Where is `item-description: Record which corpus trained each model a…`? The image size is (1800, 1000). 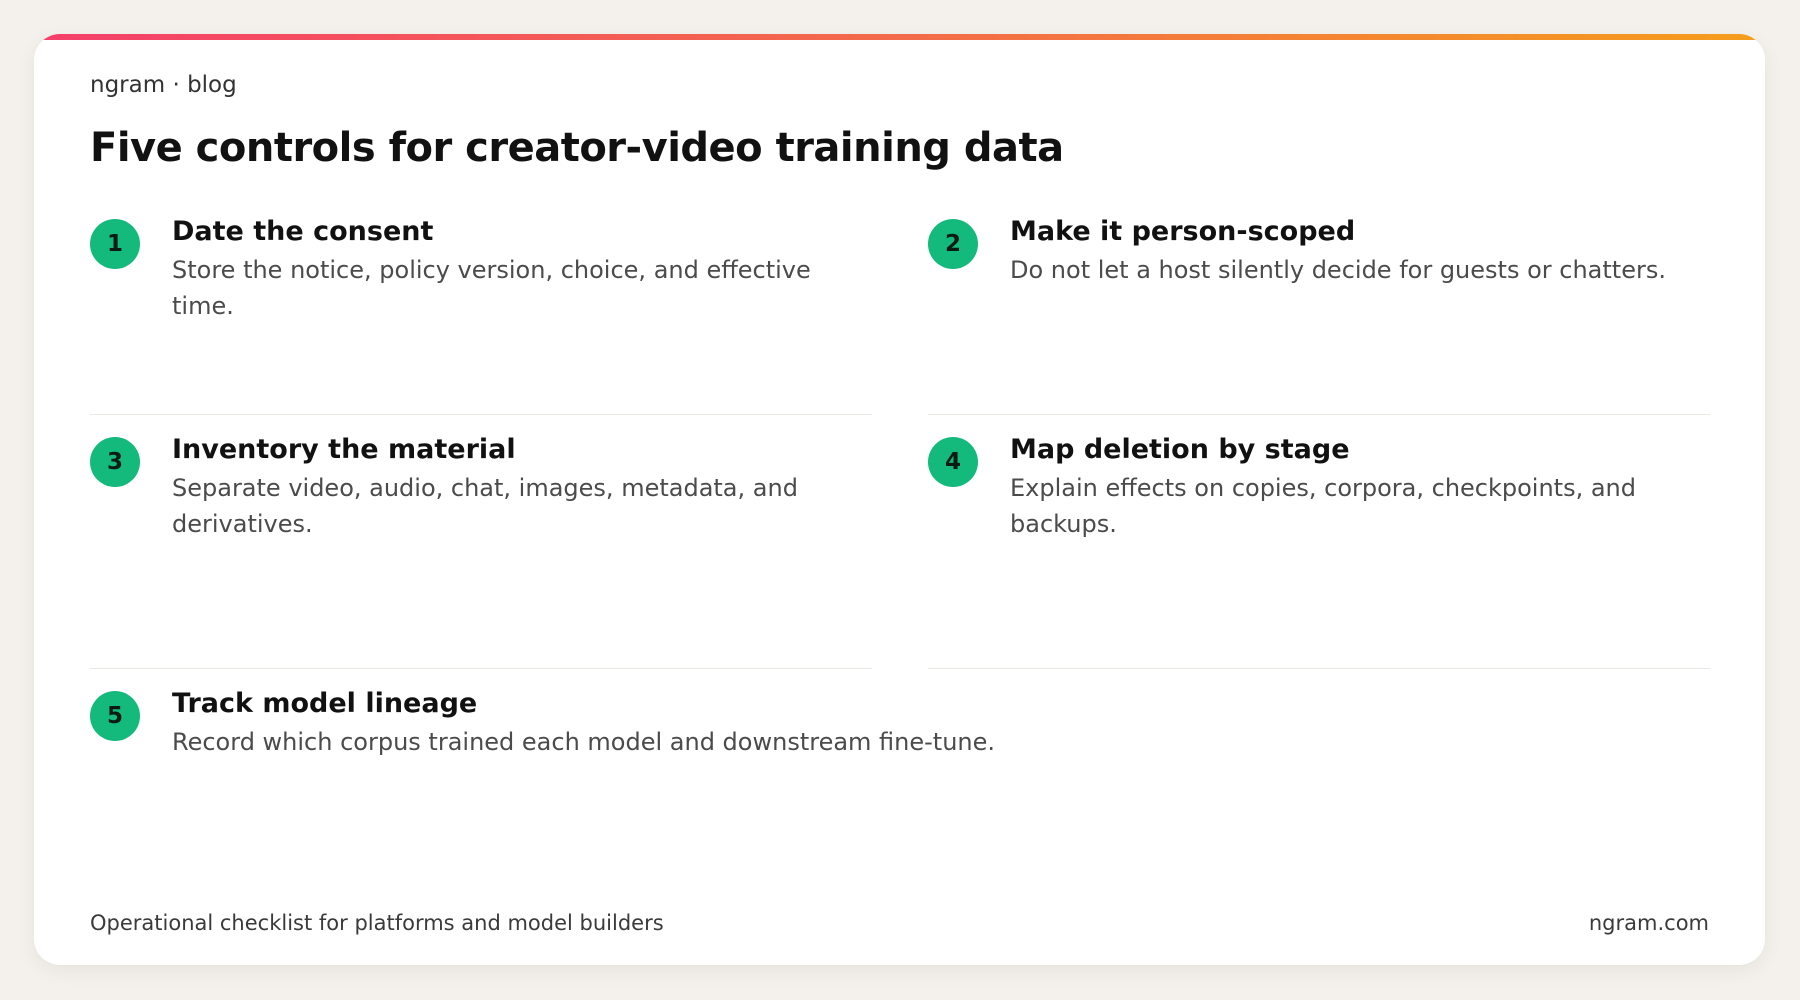
item-description: Record which corpus trained each model a… is located at coordinates (584, 742).